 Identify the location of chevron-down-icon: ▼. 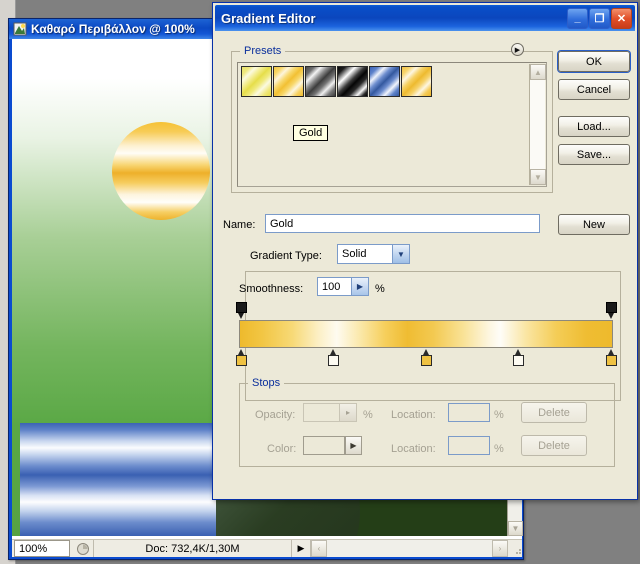
(400, 254).